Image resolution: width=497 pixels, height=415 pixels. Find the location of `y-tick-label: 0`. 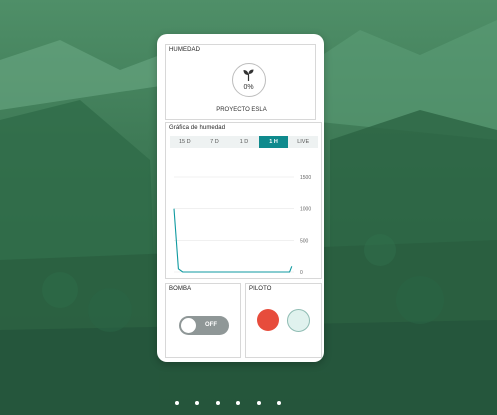

y-tick-label: 0 is located at coordinates (301, 273).